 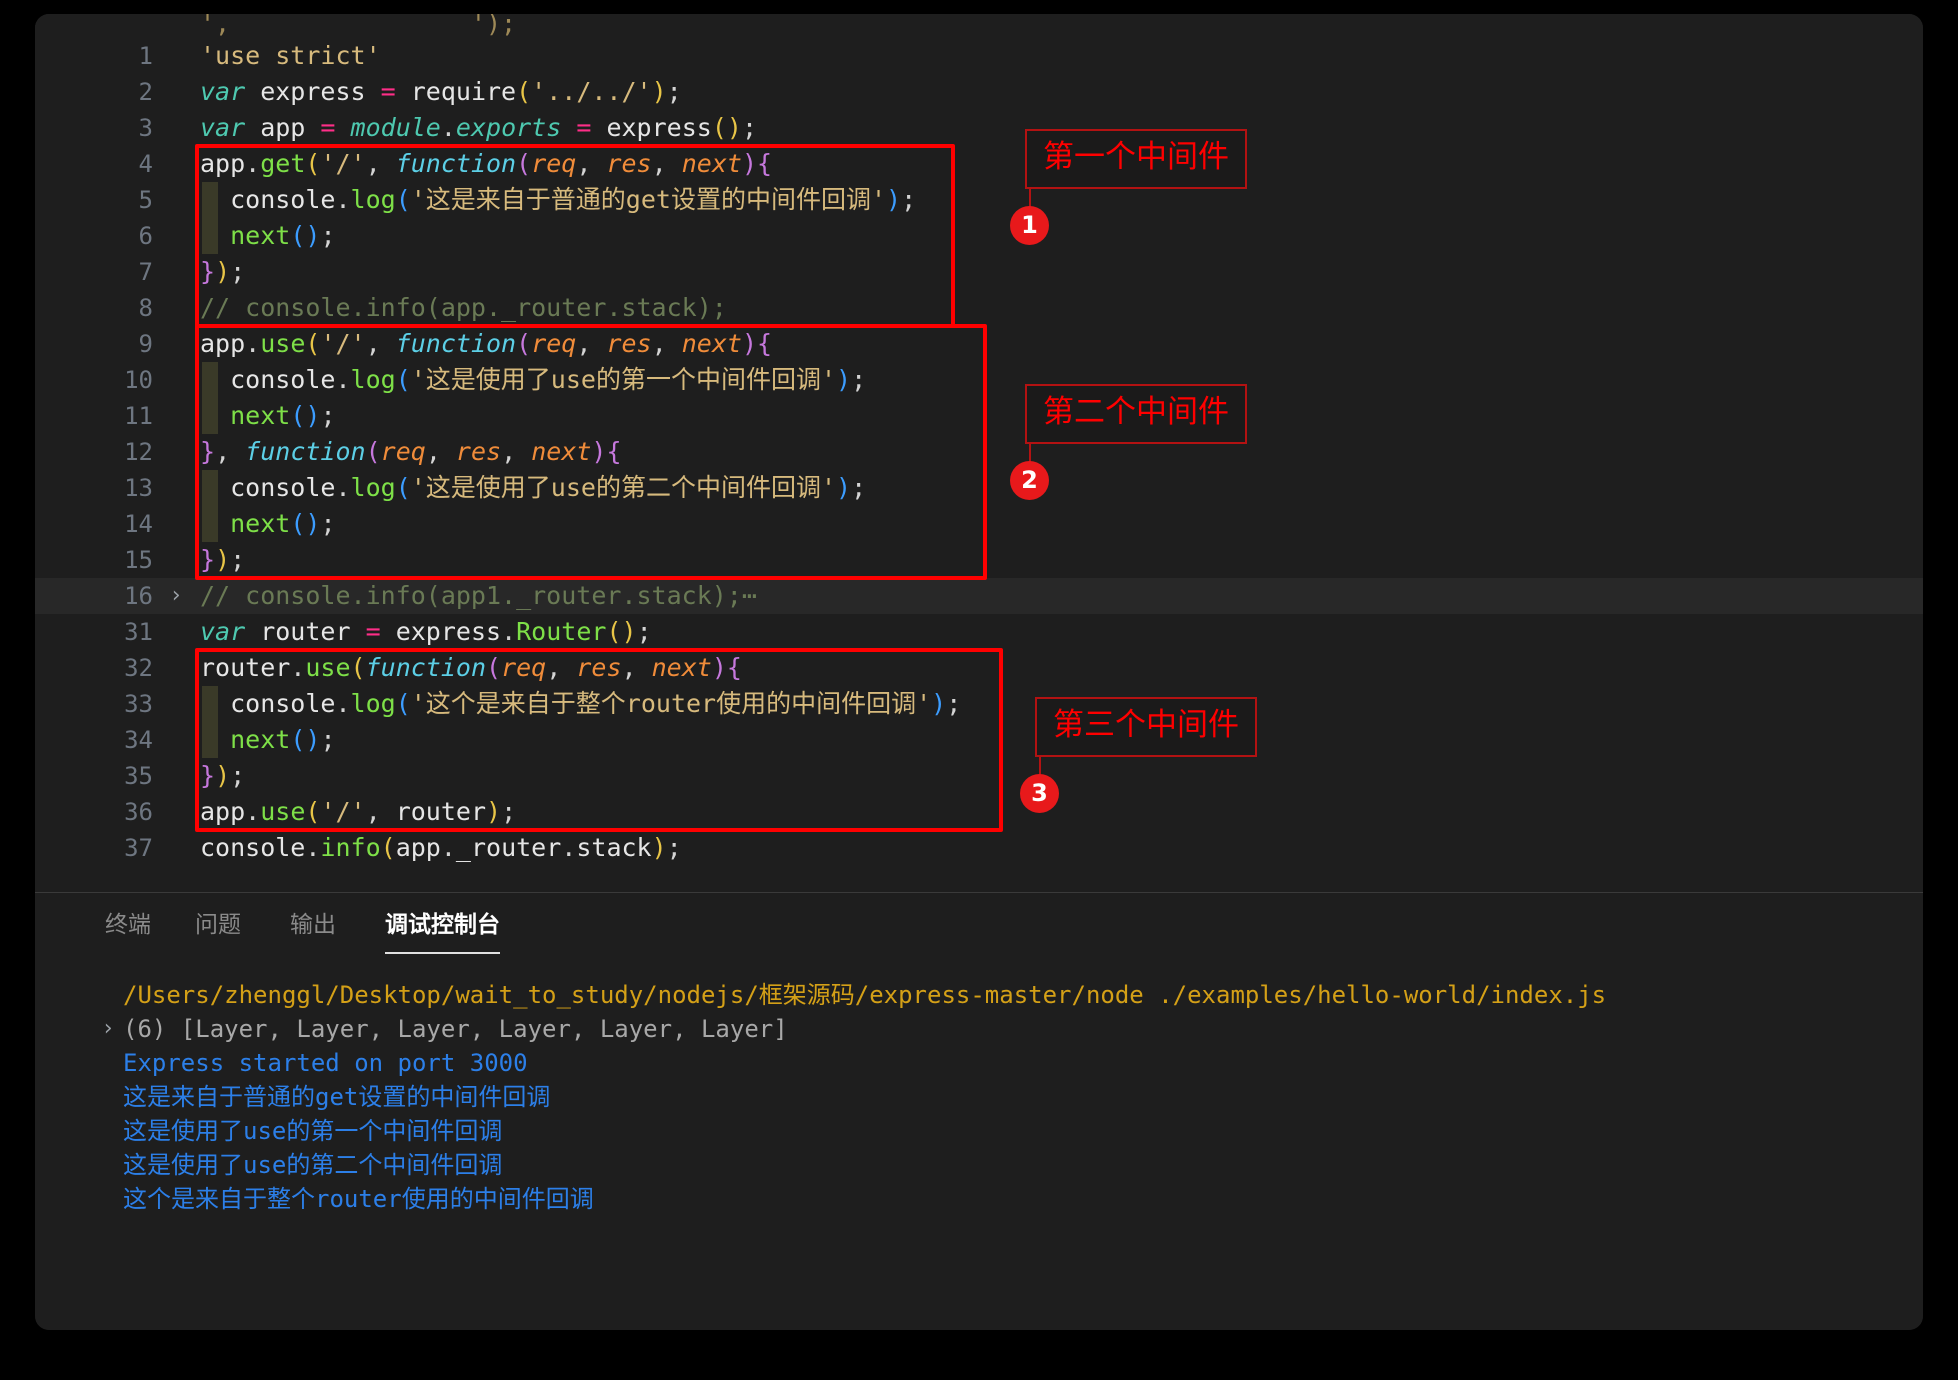 I want to click on line-number: 7, so click(x=145, y=272).